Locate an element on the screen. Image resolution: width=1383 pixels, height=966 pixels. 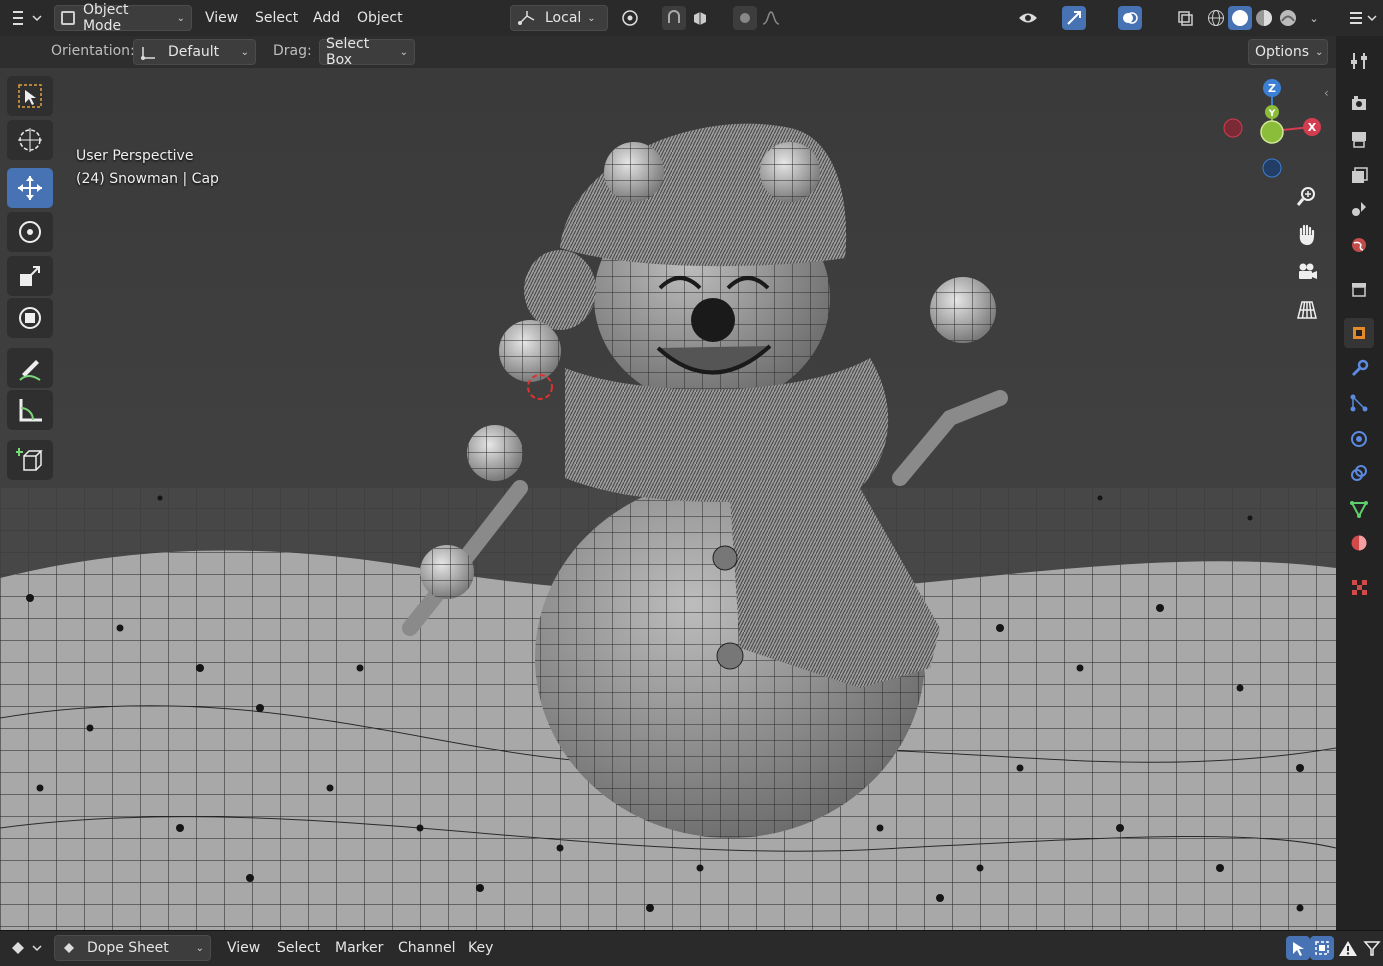
transform-orientation-dropdown: Local ⌄ is located at coordinates (559, 18).